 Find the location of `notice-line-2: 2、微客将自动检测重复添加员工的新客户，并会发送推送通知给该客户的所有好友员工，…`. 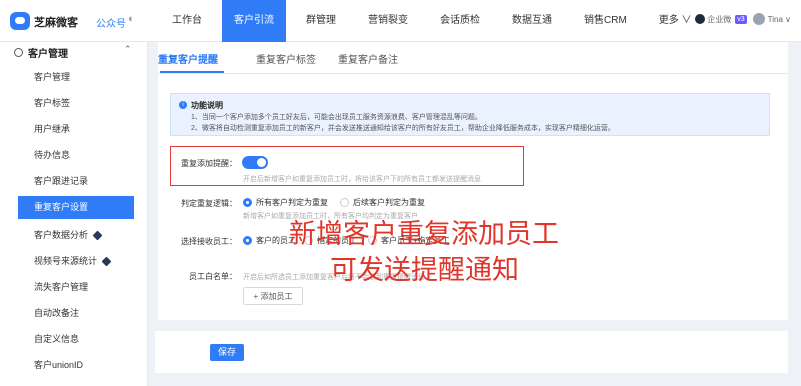

notice-line-2: 2、微客将自动检测重复添加员工的新客户，并会发送推送通知给该客户的所有好友员工，… is located at coordinates (403, 128).